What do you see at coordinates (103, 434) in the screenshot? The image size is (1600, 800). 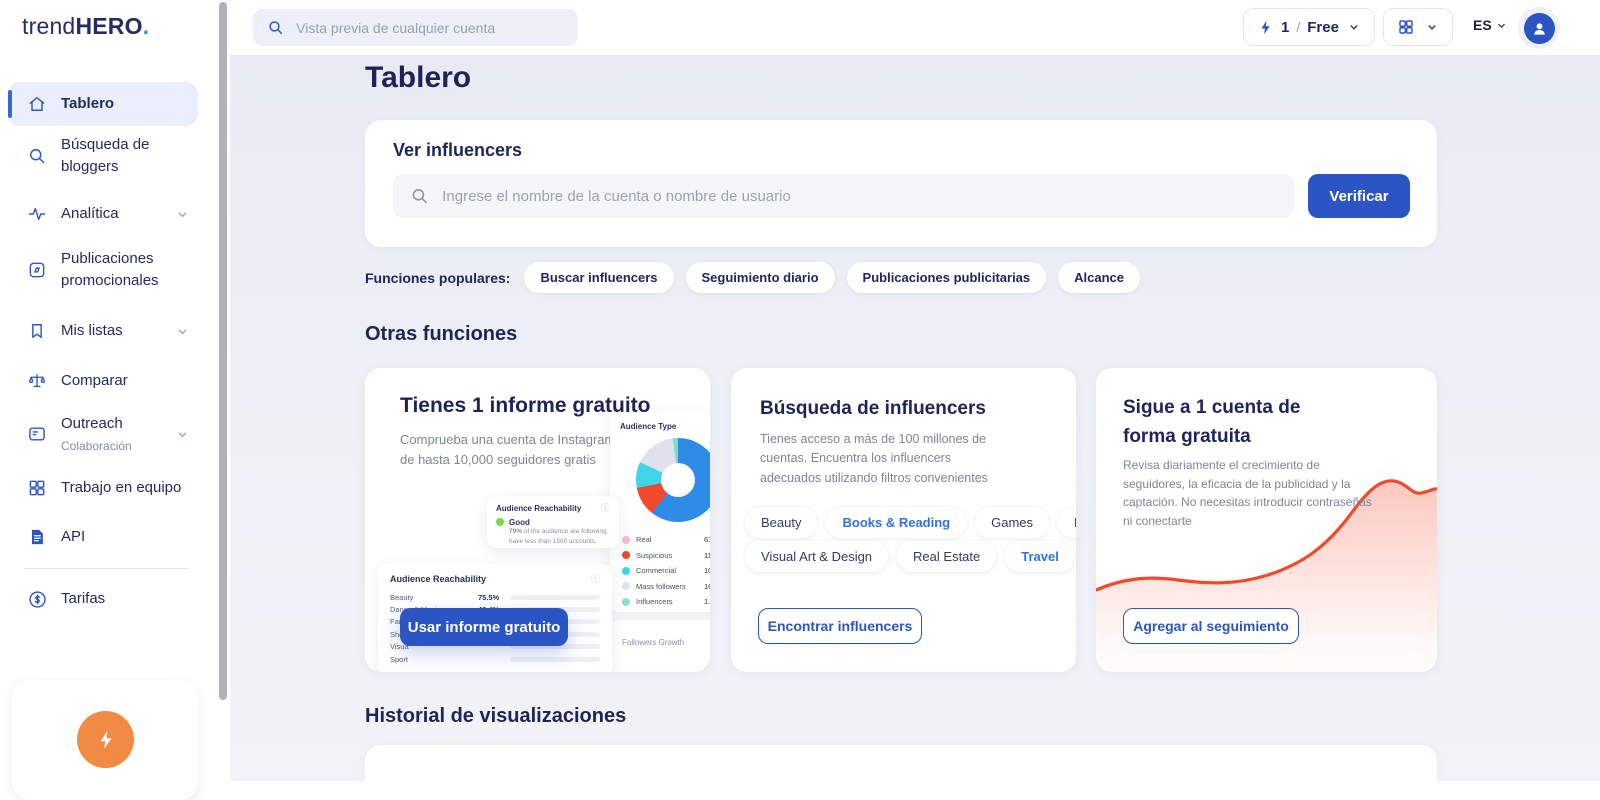 I see `sidebar-item-outreach: Outreach Colaboración` at bounding box center [103, 434].